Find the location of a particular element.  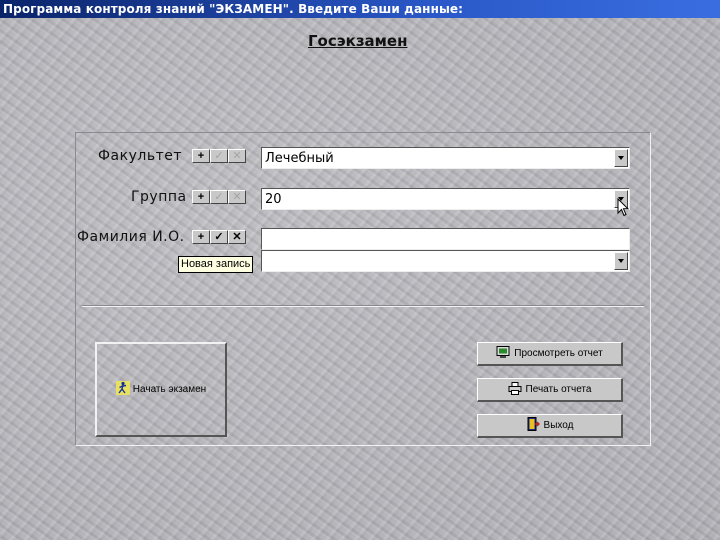

student-cancel-button: ✕ is located at coordinates (237, 237).